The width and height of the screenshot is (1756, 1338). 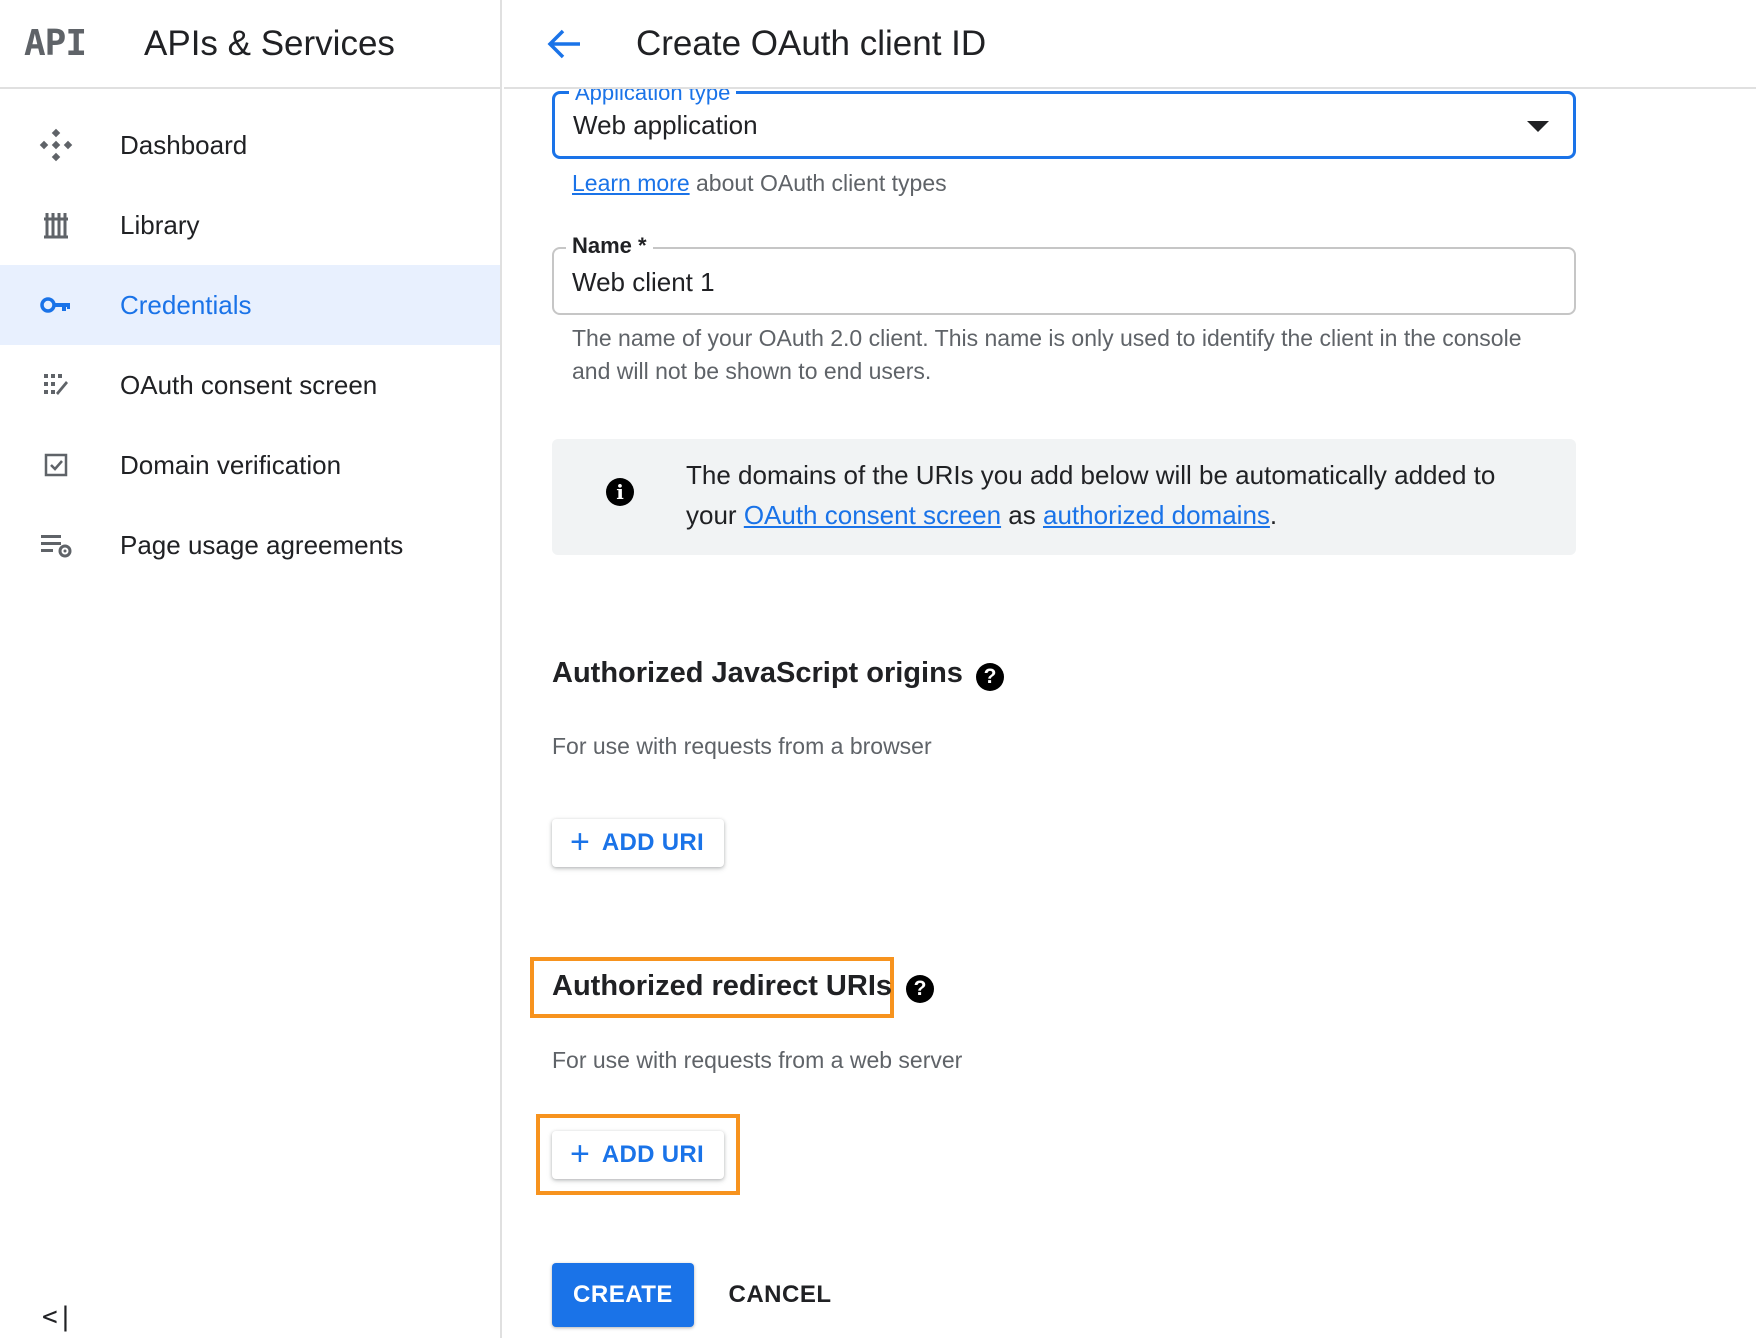 I want to click on sidebar-item-domain-verification: Domain verification, so click(x=250, y=465).